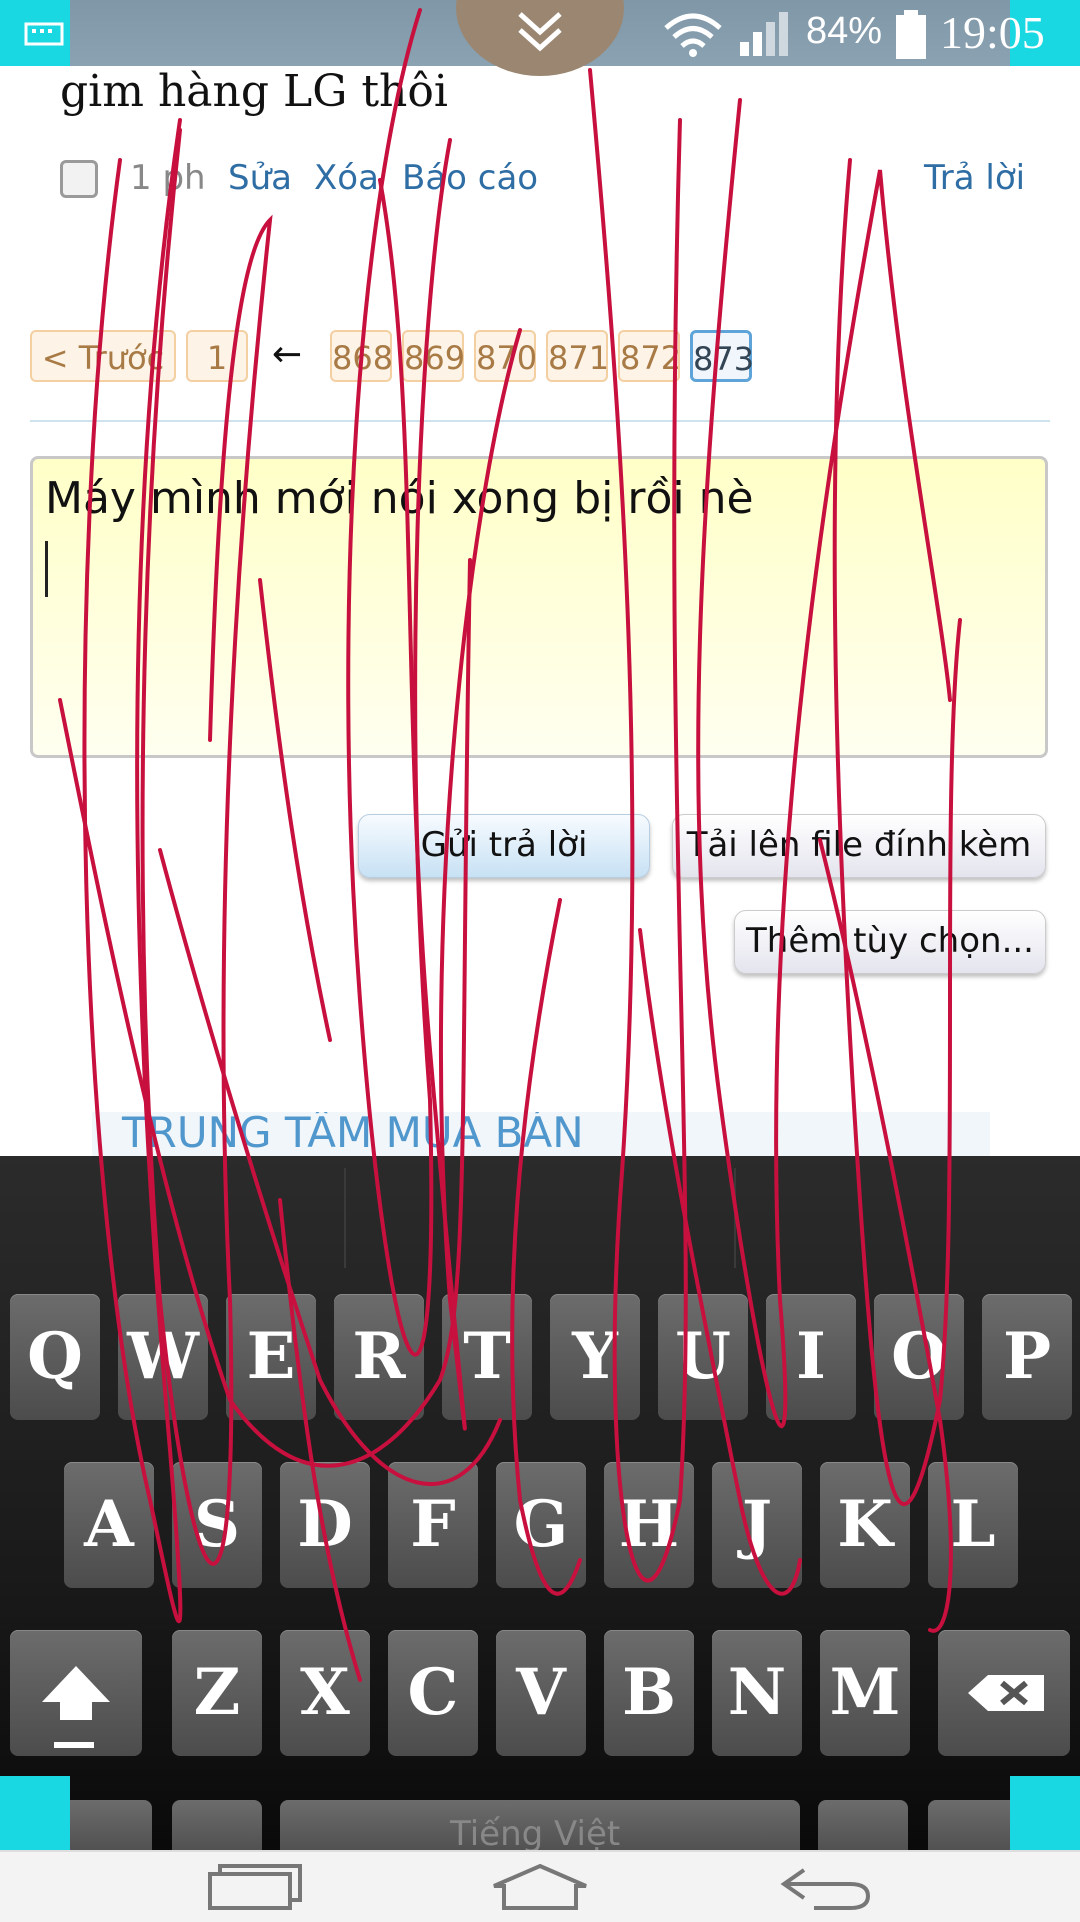  Describe the element at coordinates (974, 178) in the screenshot. I see `reply-link: Trả lời` at that location.